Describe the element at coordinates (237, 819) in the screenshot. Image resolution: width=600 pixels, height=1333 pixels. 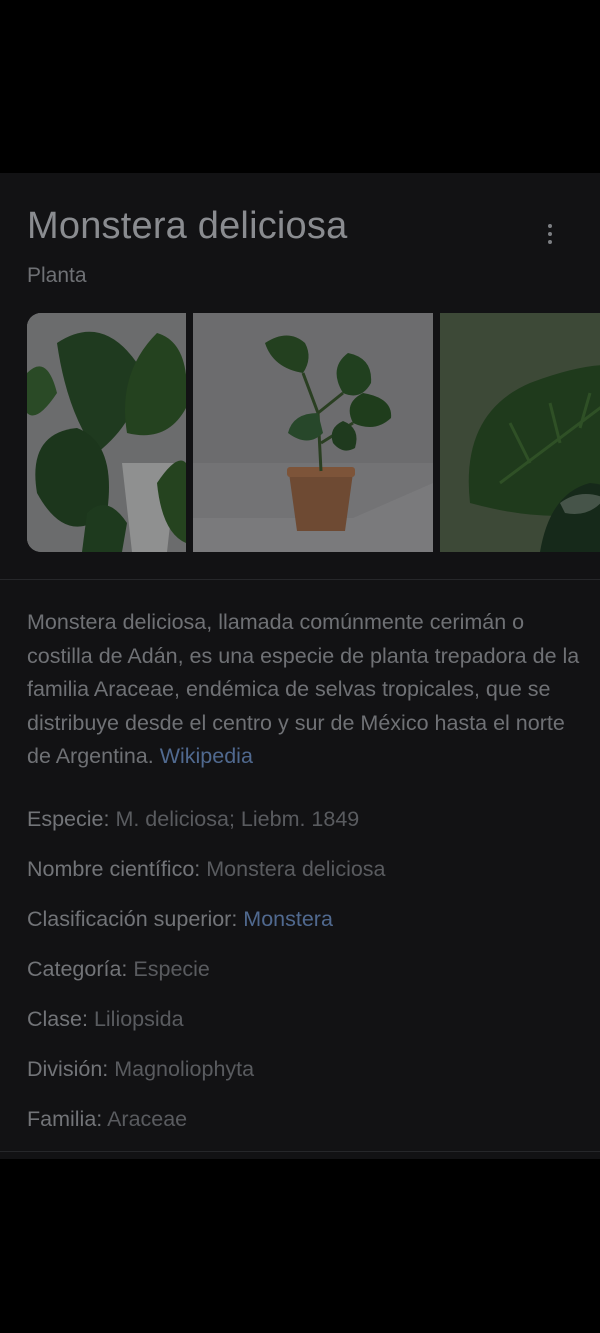
I see `fact-value: M. deliciosa; Liebm. 1849` at that location.